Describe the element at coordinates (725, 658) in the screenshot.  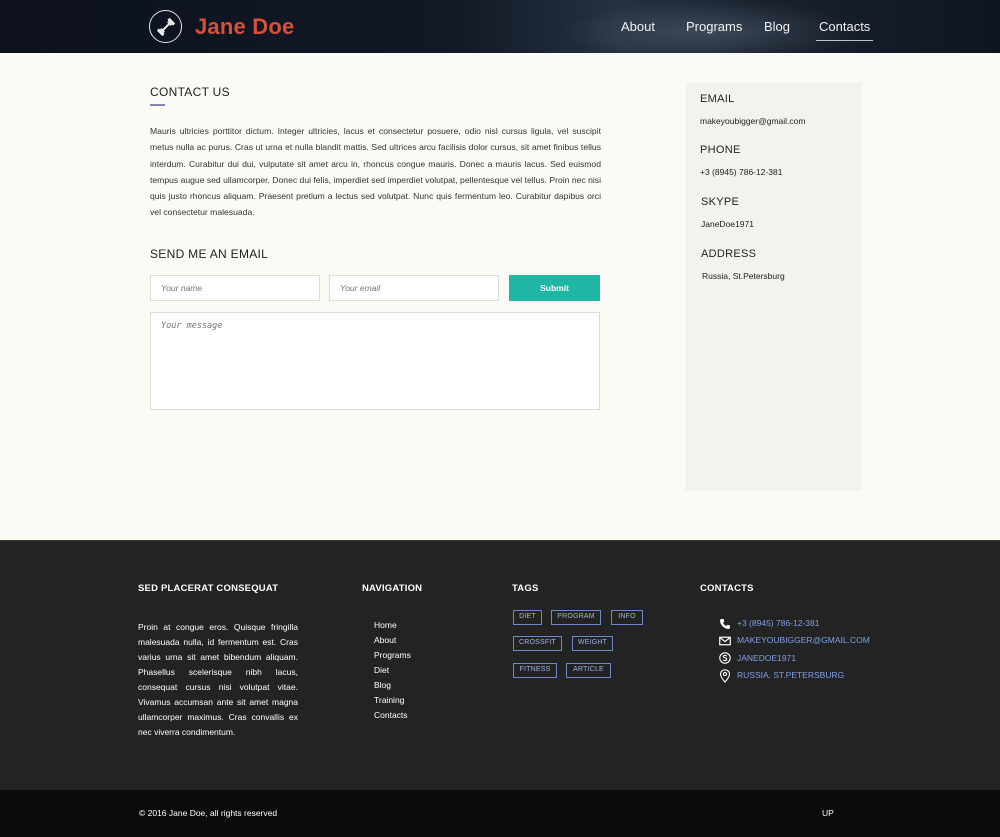
I see `skype-icon` at that location.